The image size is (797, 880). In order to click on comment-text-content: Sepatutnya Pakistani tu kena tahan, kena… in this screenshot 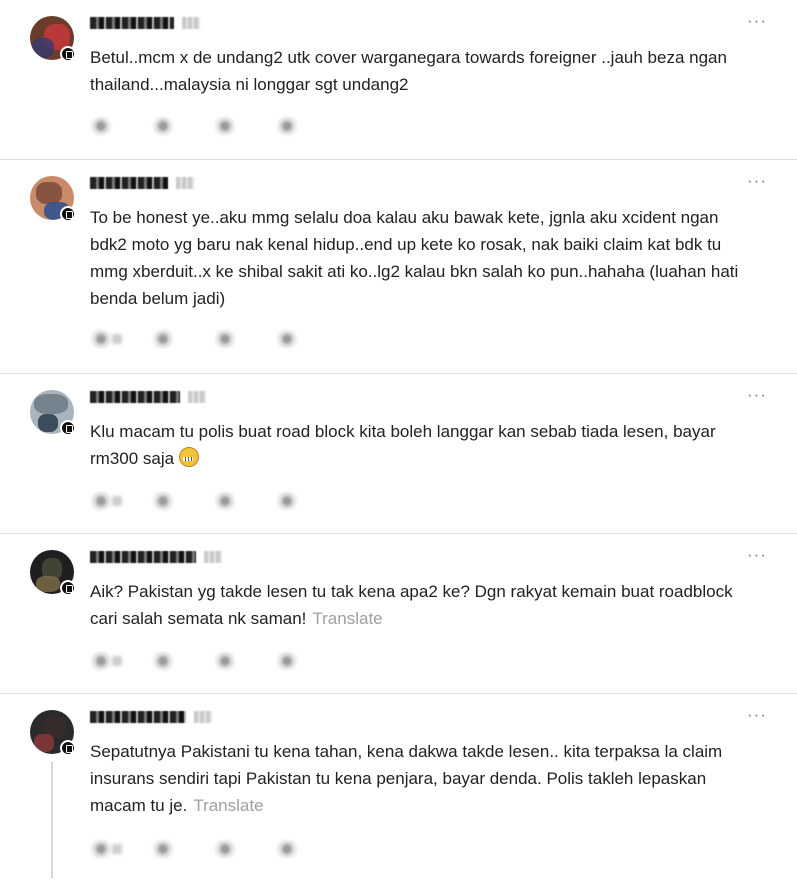, I will do `click(406, 778)`.